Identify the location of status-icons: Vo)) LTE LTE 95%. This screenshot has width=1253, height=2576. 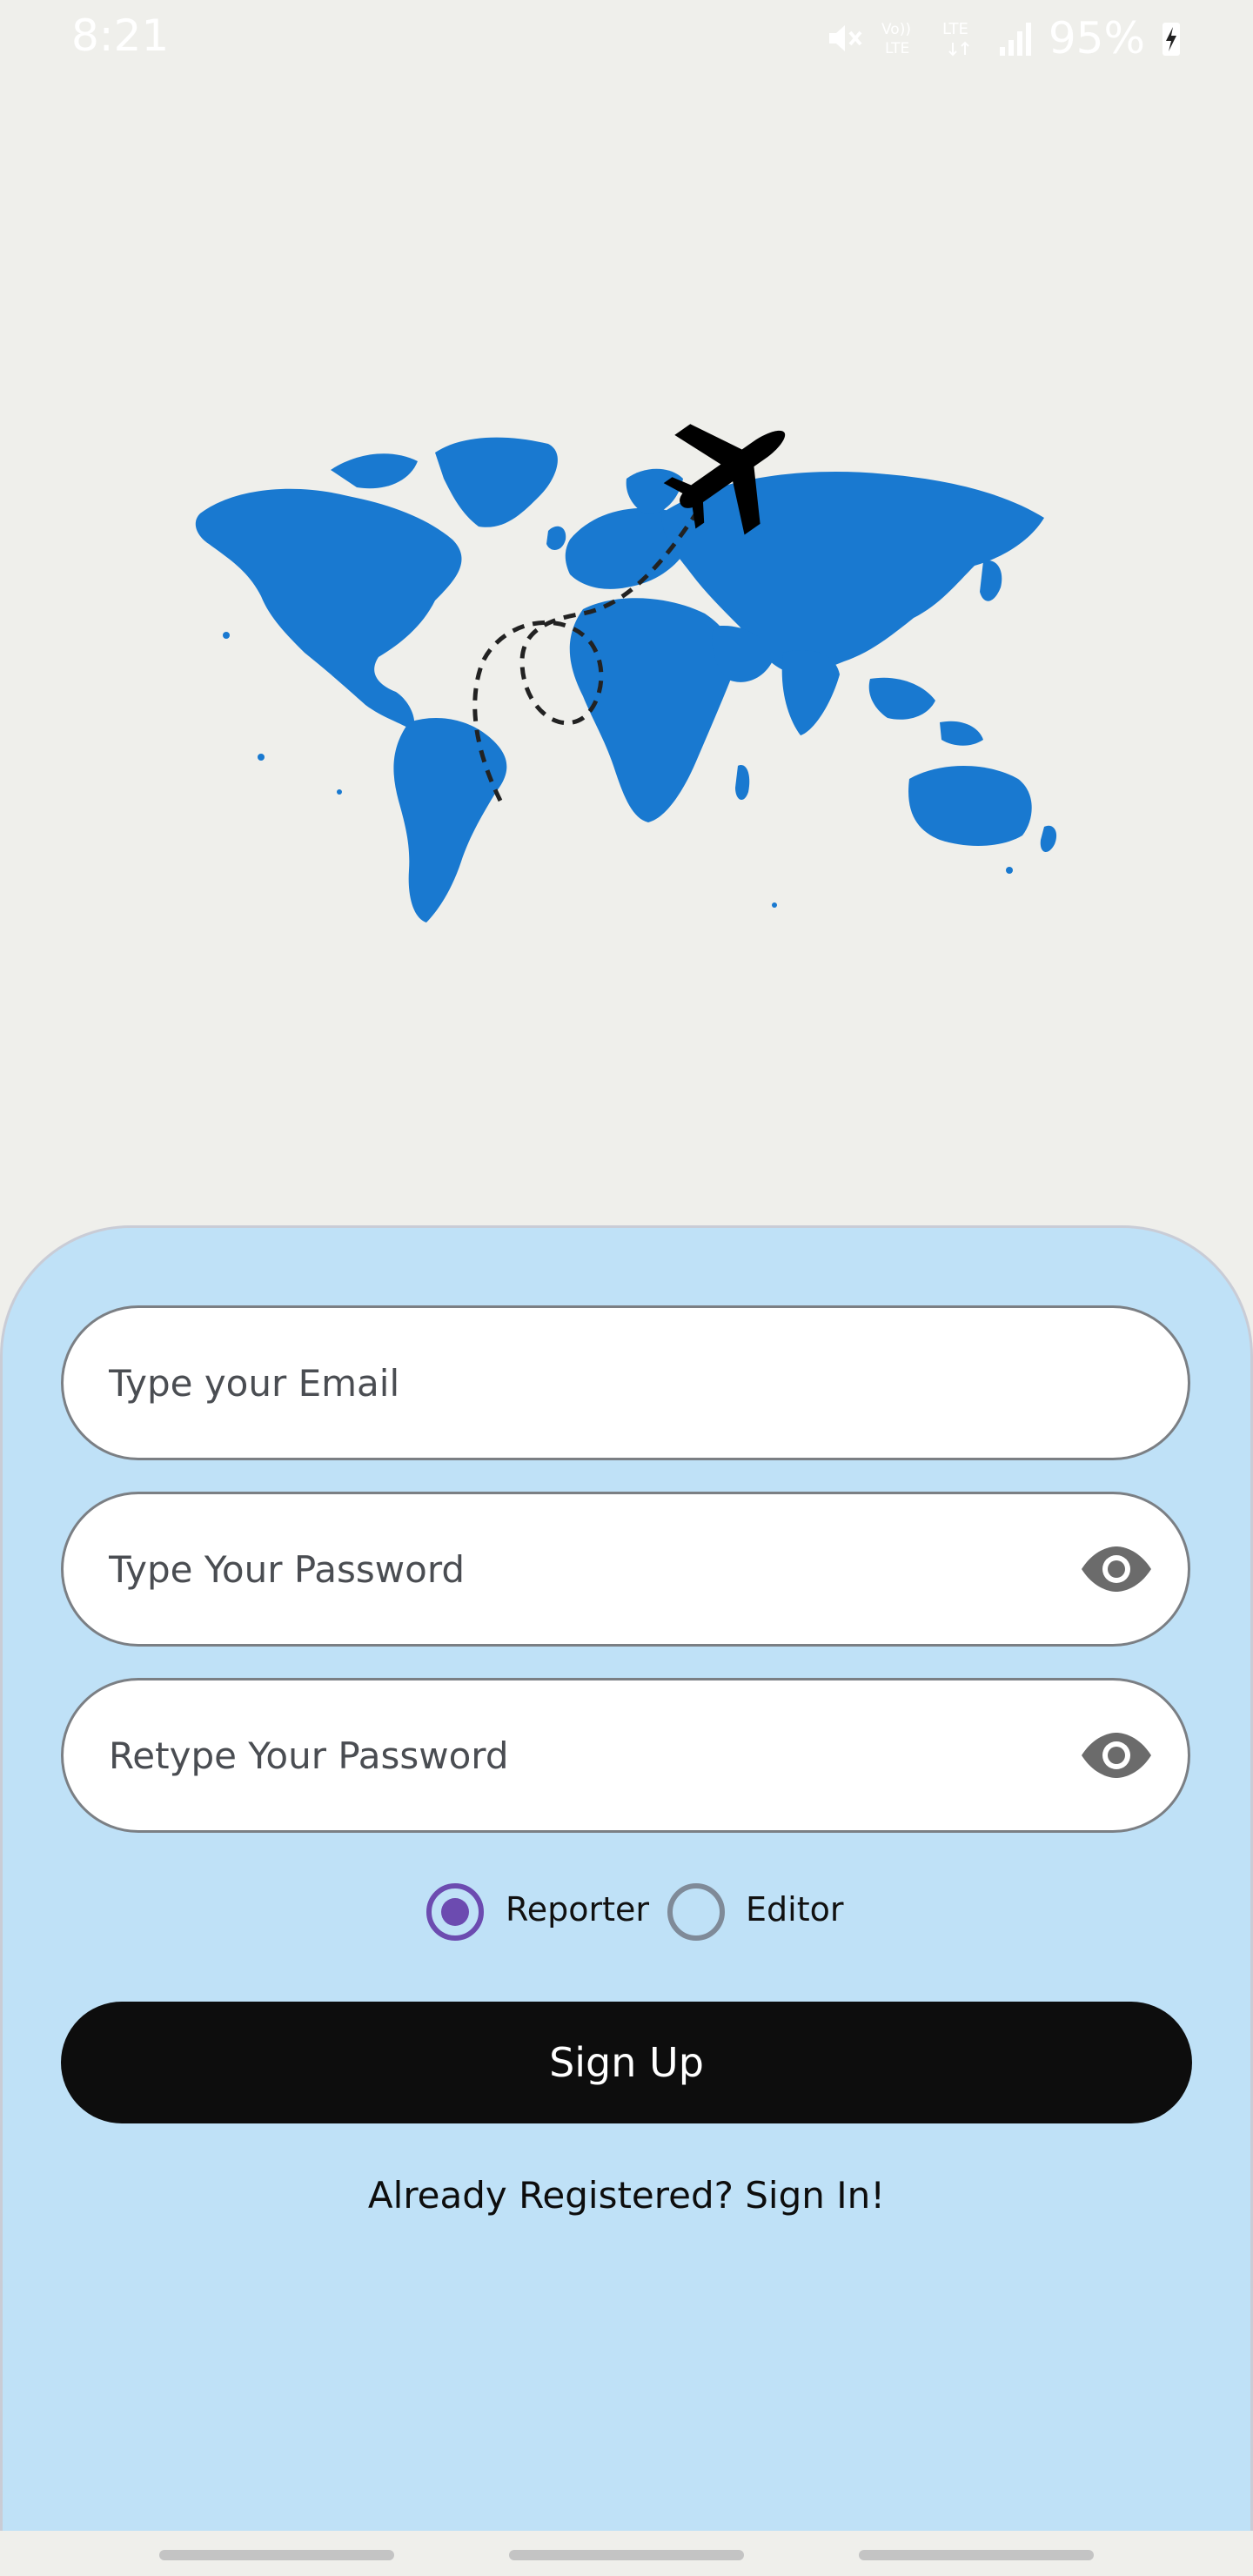
(1002, 38).